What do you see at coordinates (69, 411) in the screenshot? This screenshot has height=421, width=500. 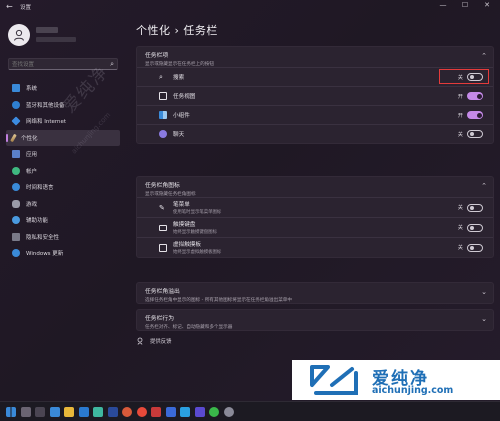 I see `file-explorer-icon` at bounding box center [69, 411].